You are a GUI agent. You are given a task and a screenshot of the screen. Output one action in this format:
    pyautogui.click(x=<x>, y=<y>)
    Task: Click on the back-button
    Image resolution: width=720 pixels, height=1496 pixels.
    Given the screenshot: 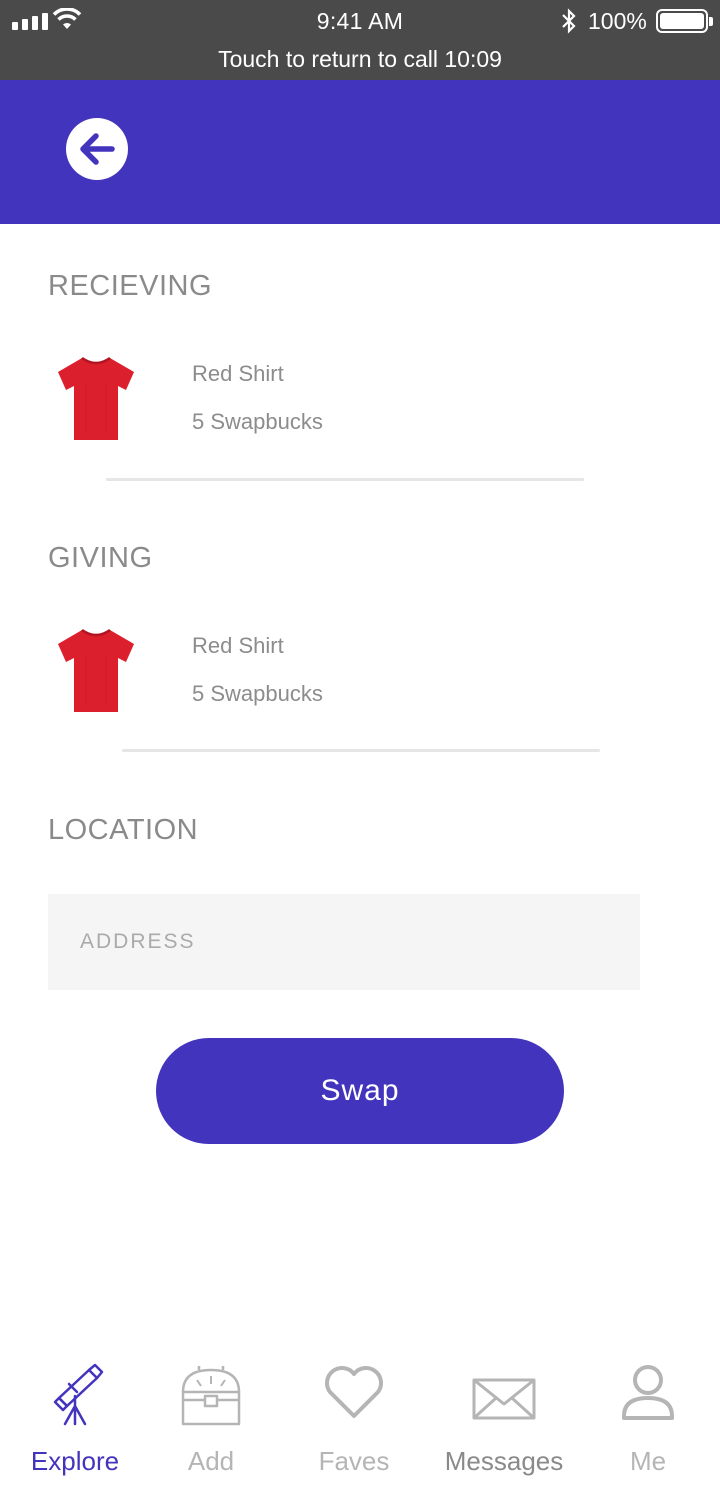 What is the action you would take?
    pyautogui.click(x=97, y=149)
    